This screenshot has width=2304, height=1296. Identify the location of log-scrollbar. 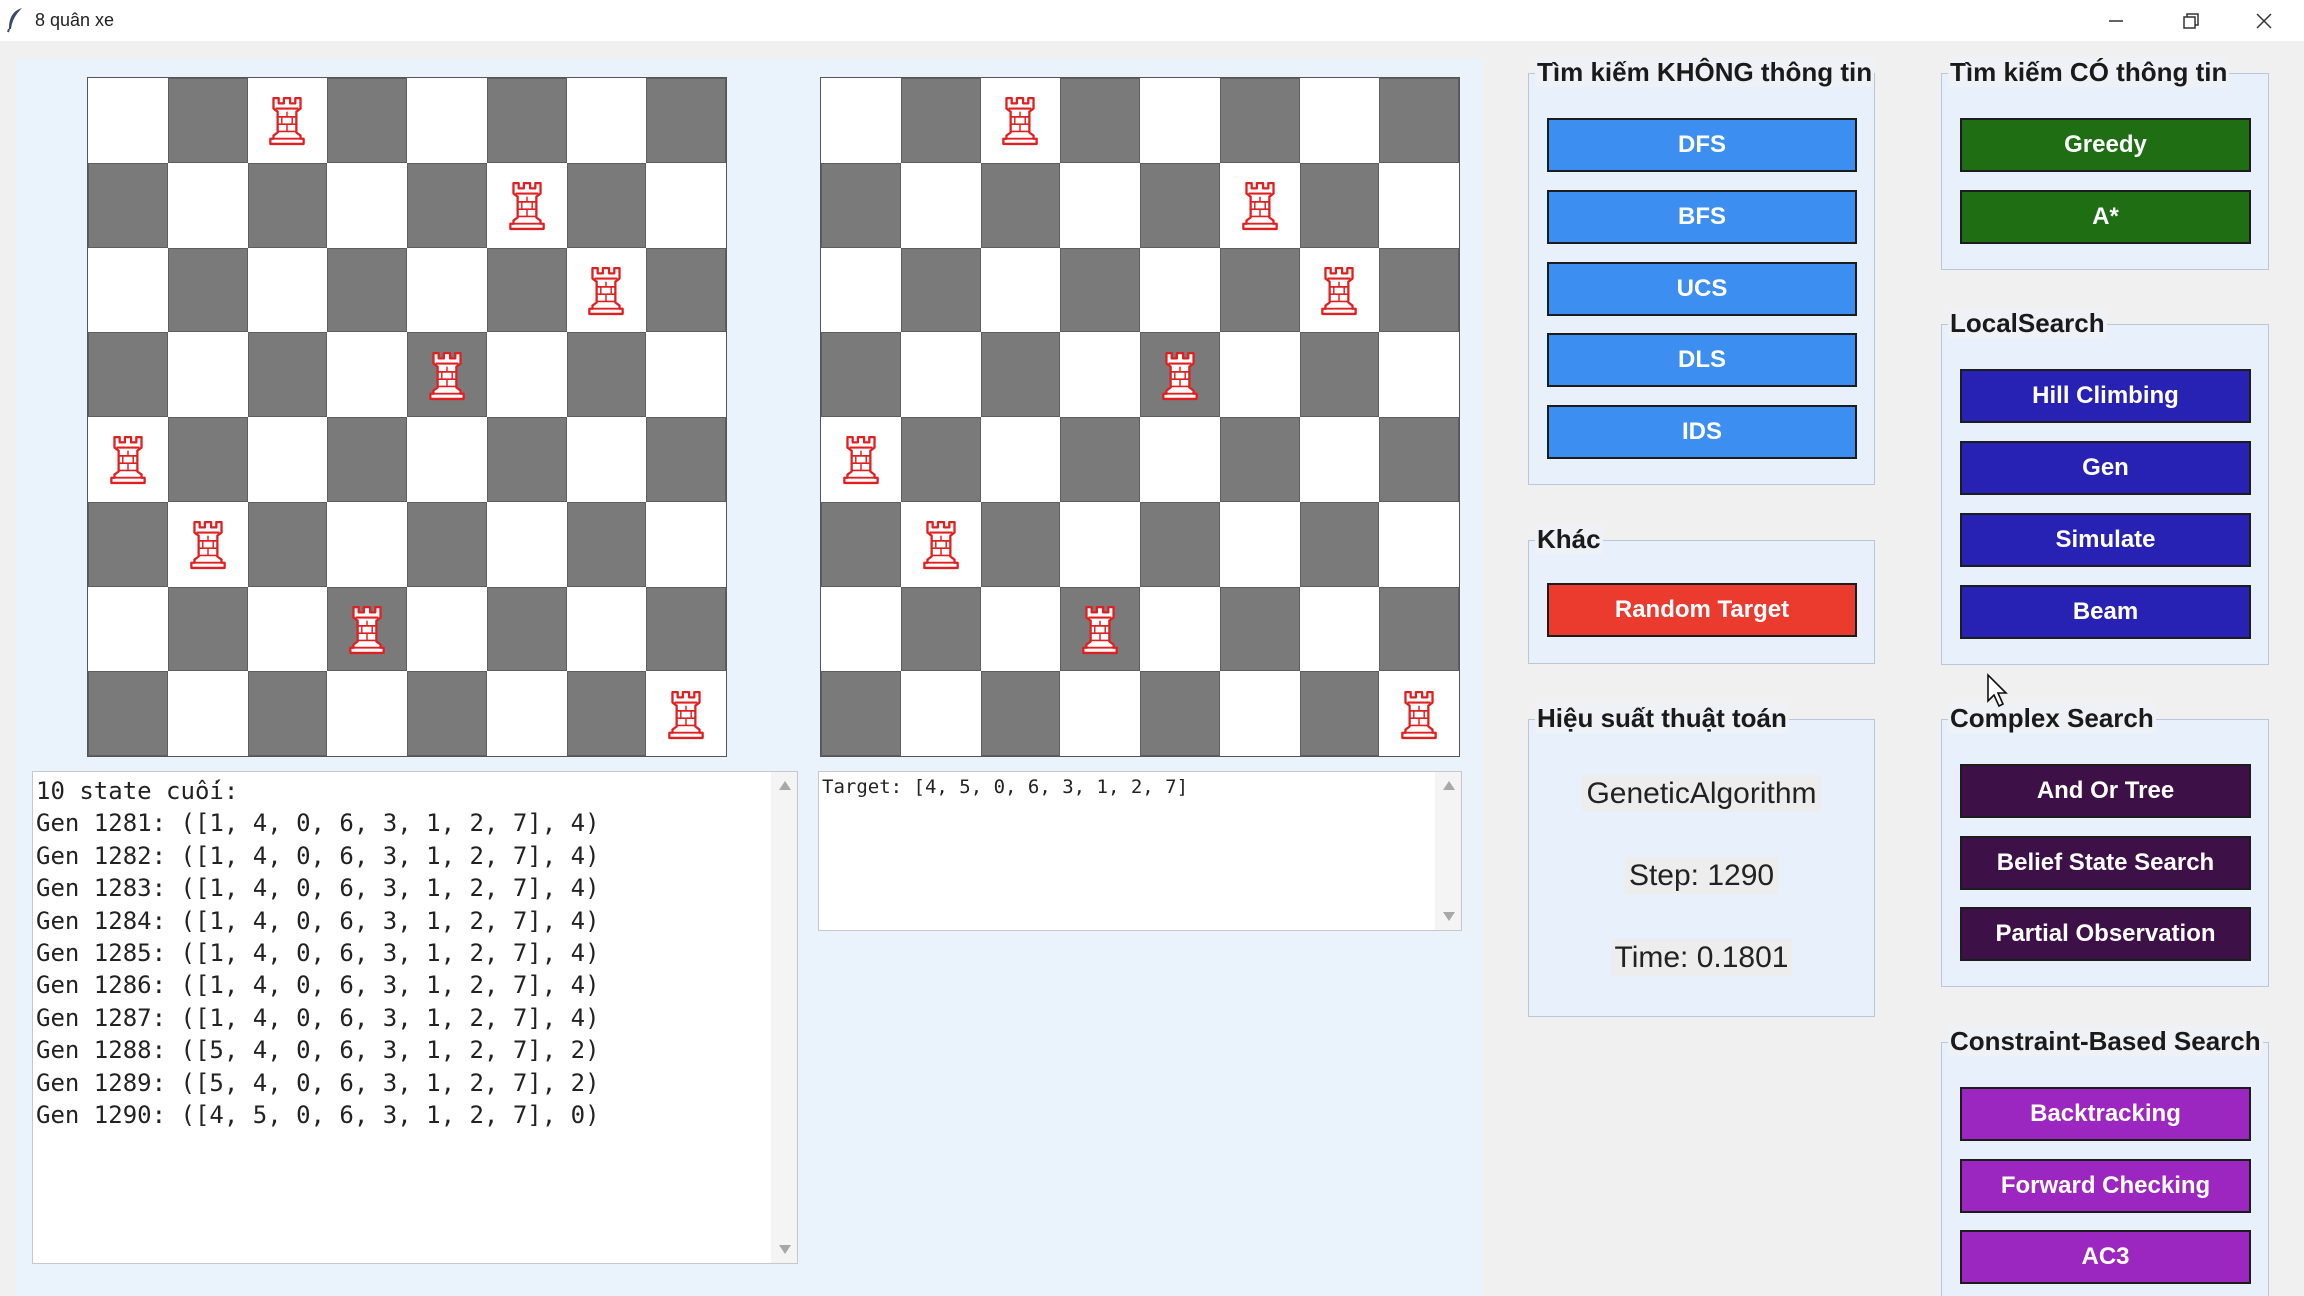
(784, 1017).